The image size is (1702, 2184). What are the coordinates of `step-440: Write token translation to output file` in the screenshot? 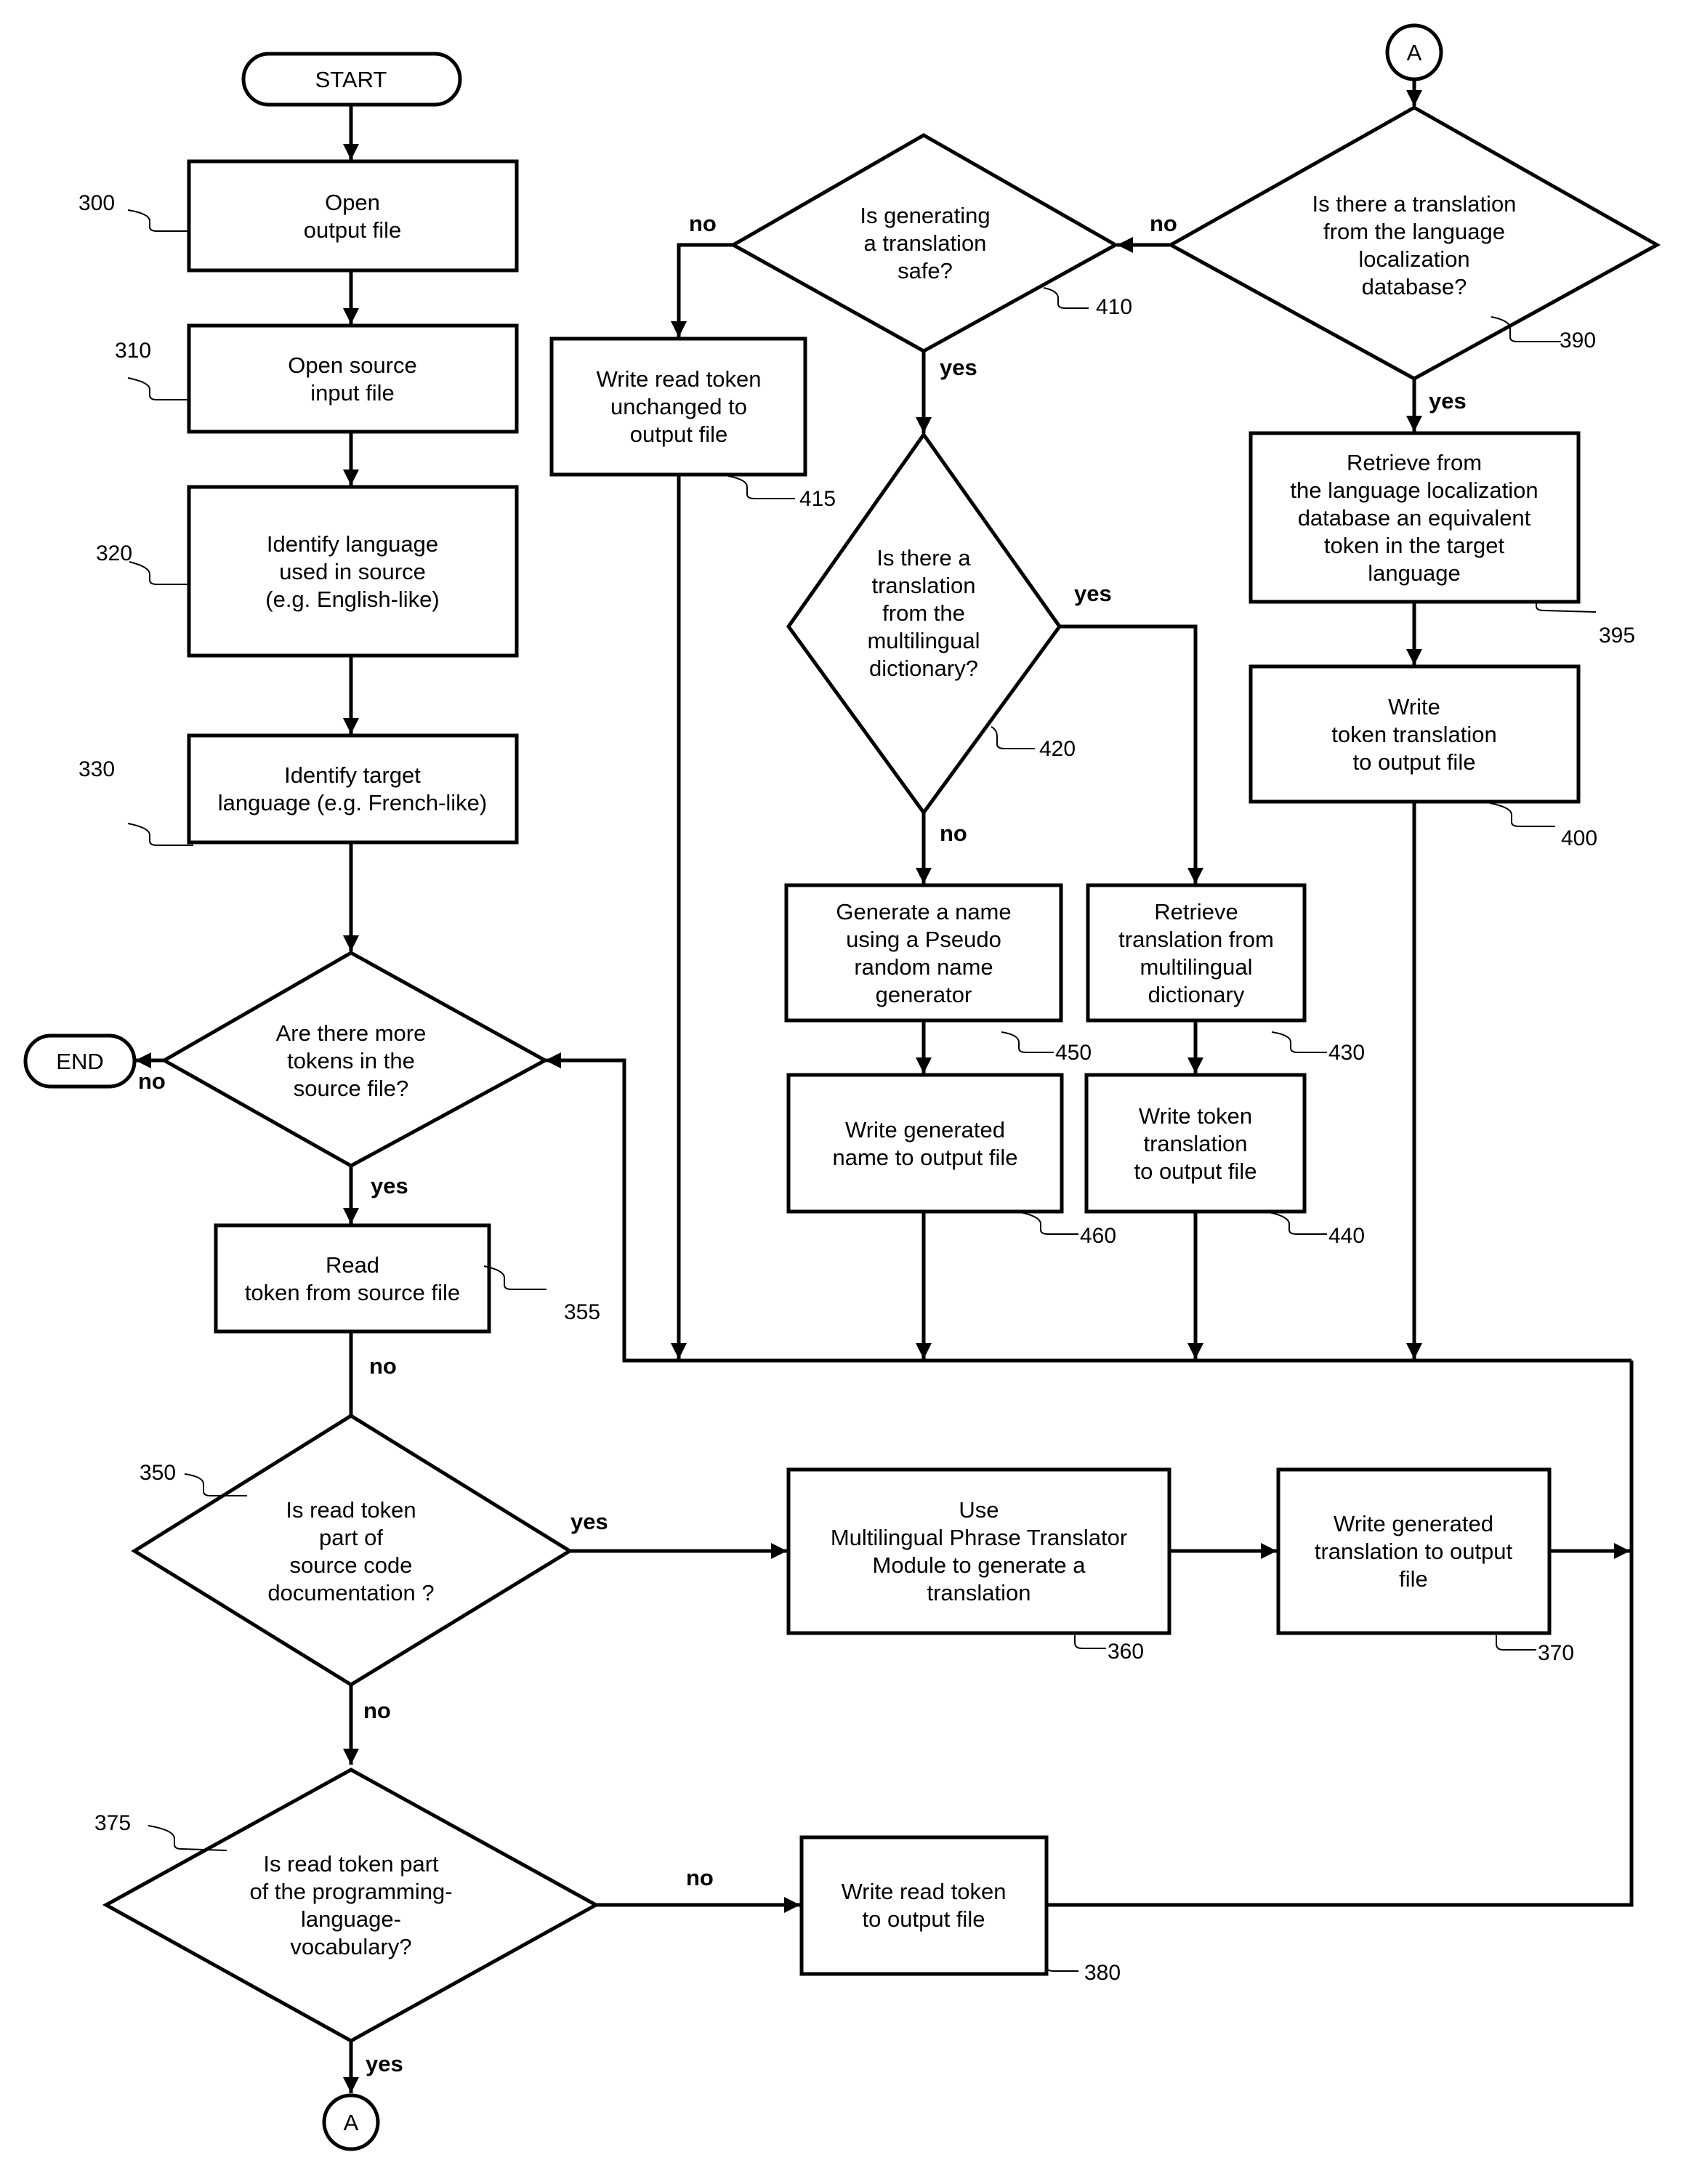 It's located at (1195, 1143).